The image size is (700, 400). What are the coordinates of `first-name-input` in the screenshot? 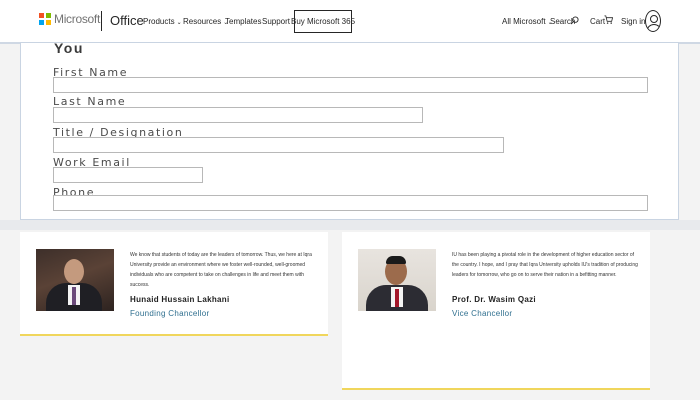 It's located at (350, 85).